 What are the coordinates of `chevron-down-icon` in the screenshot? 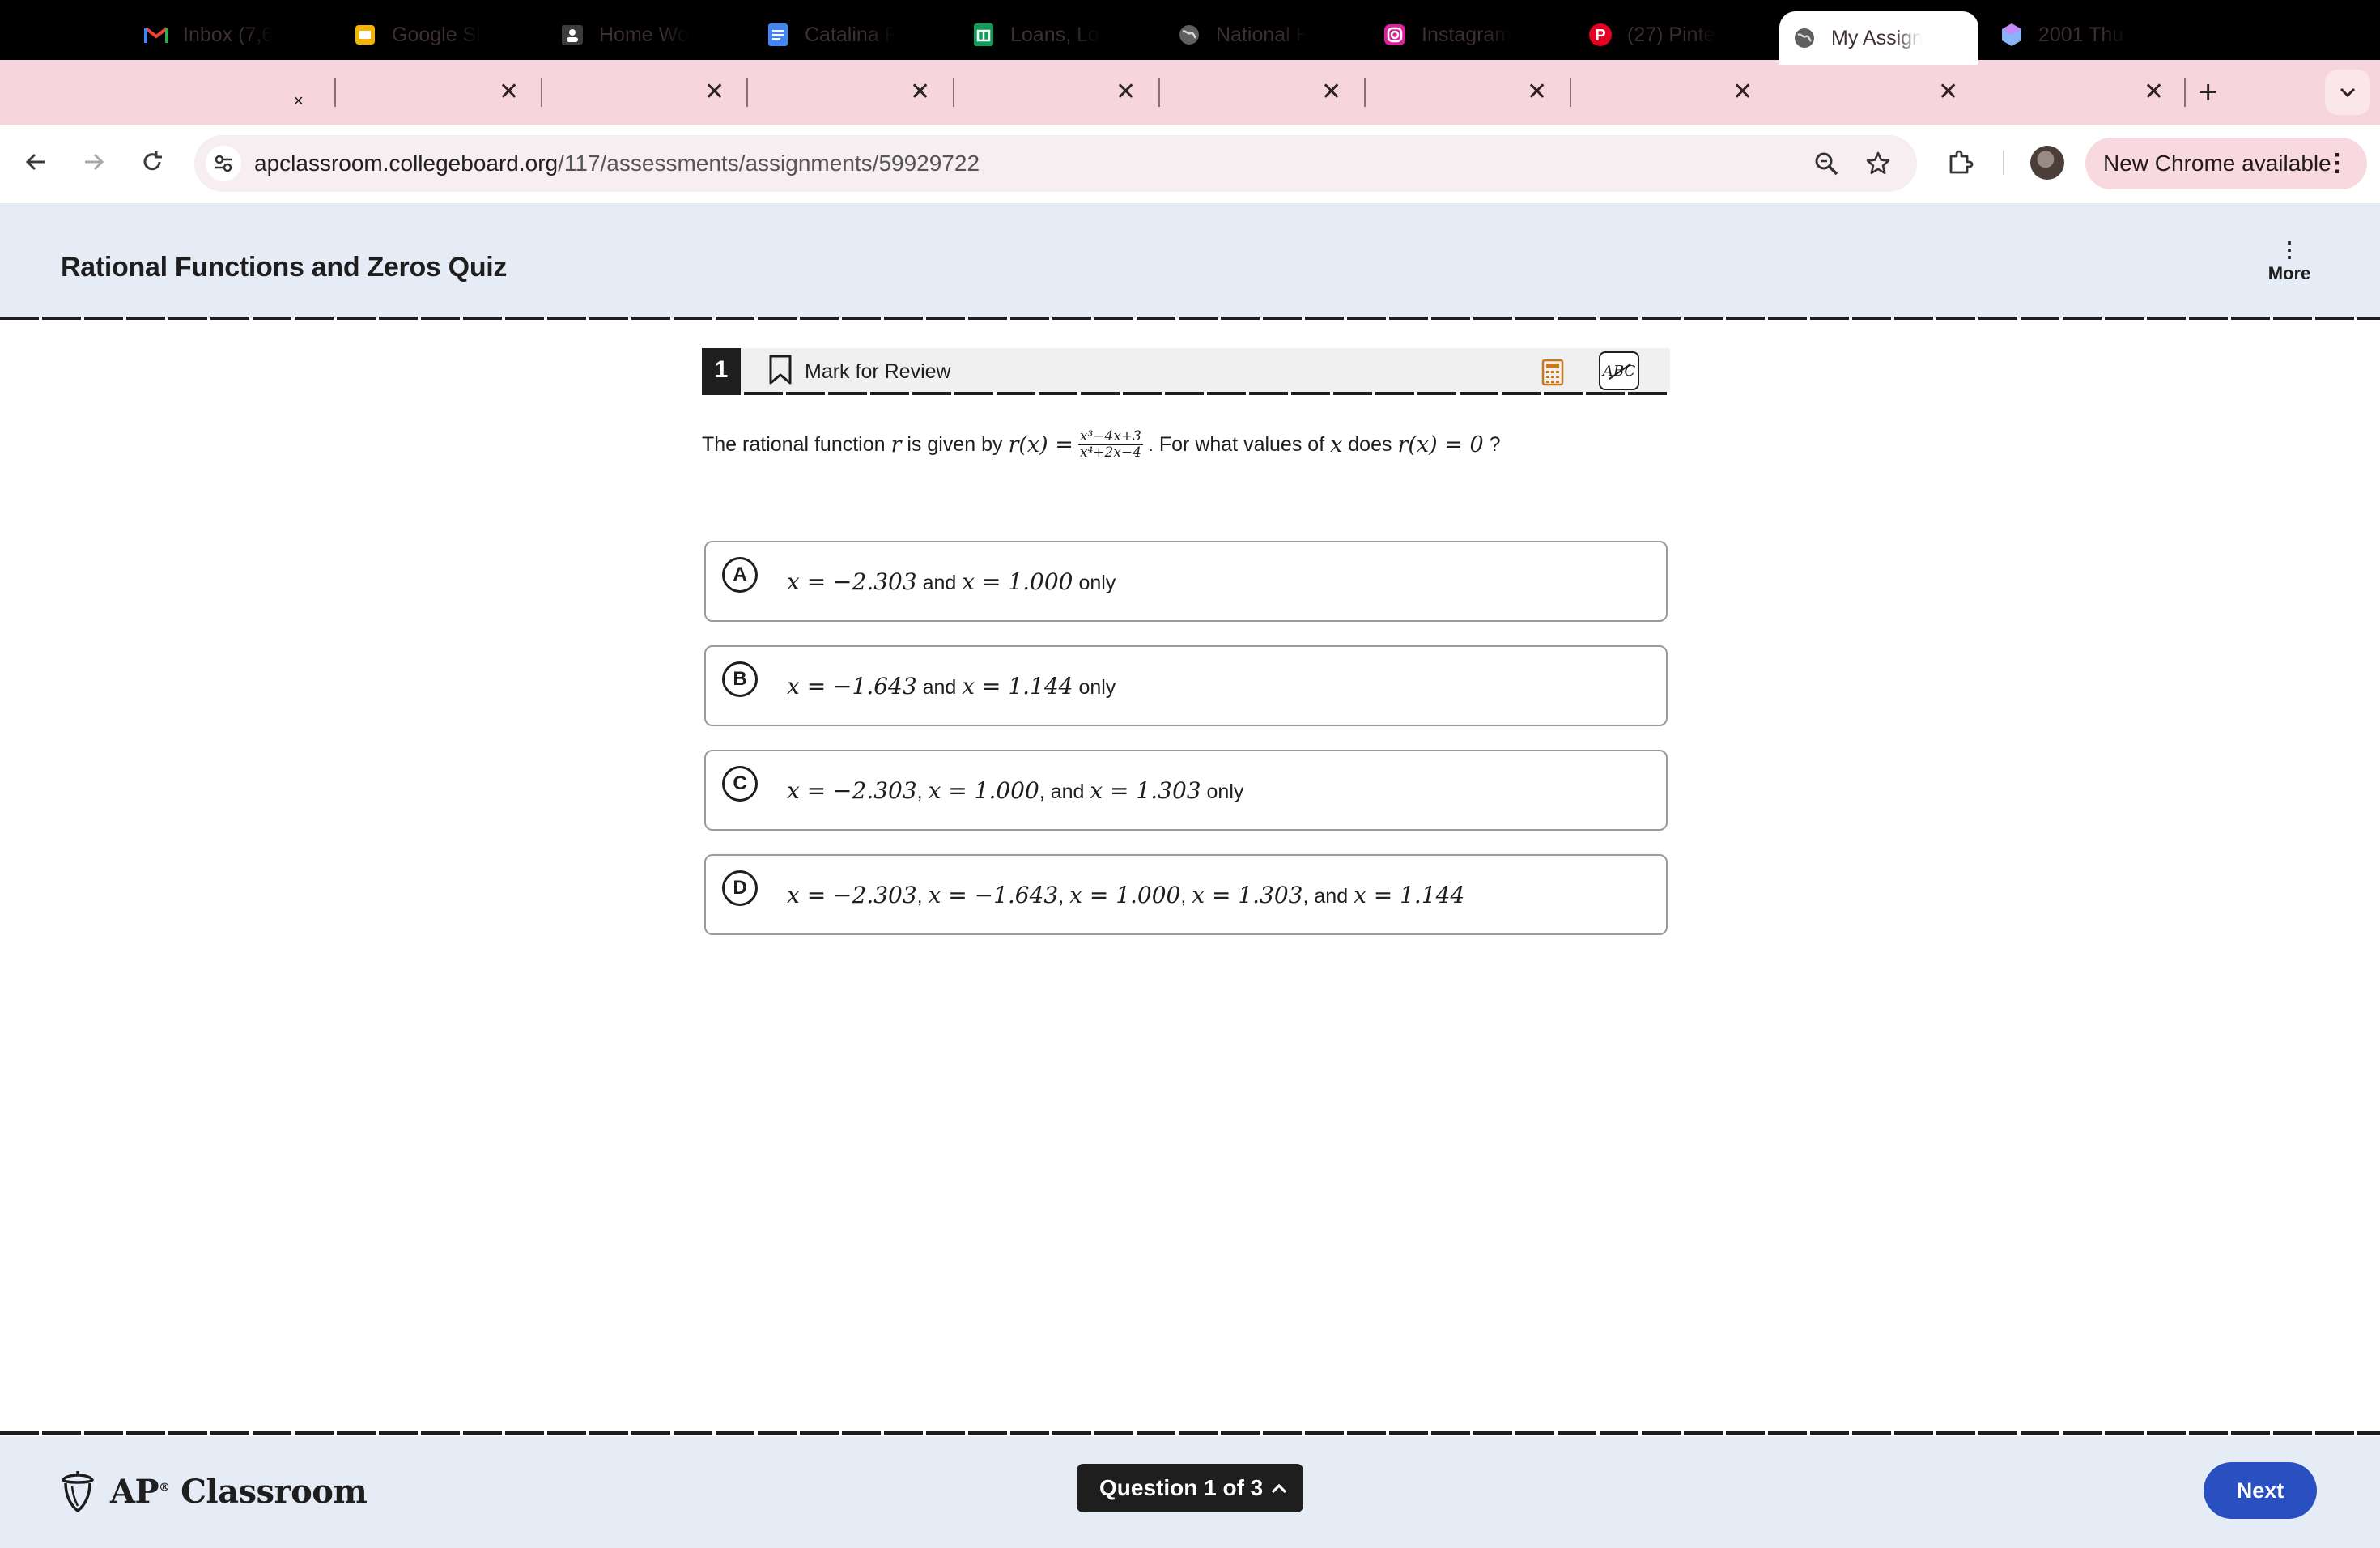 It's located at (2348, 92).